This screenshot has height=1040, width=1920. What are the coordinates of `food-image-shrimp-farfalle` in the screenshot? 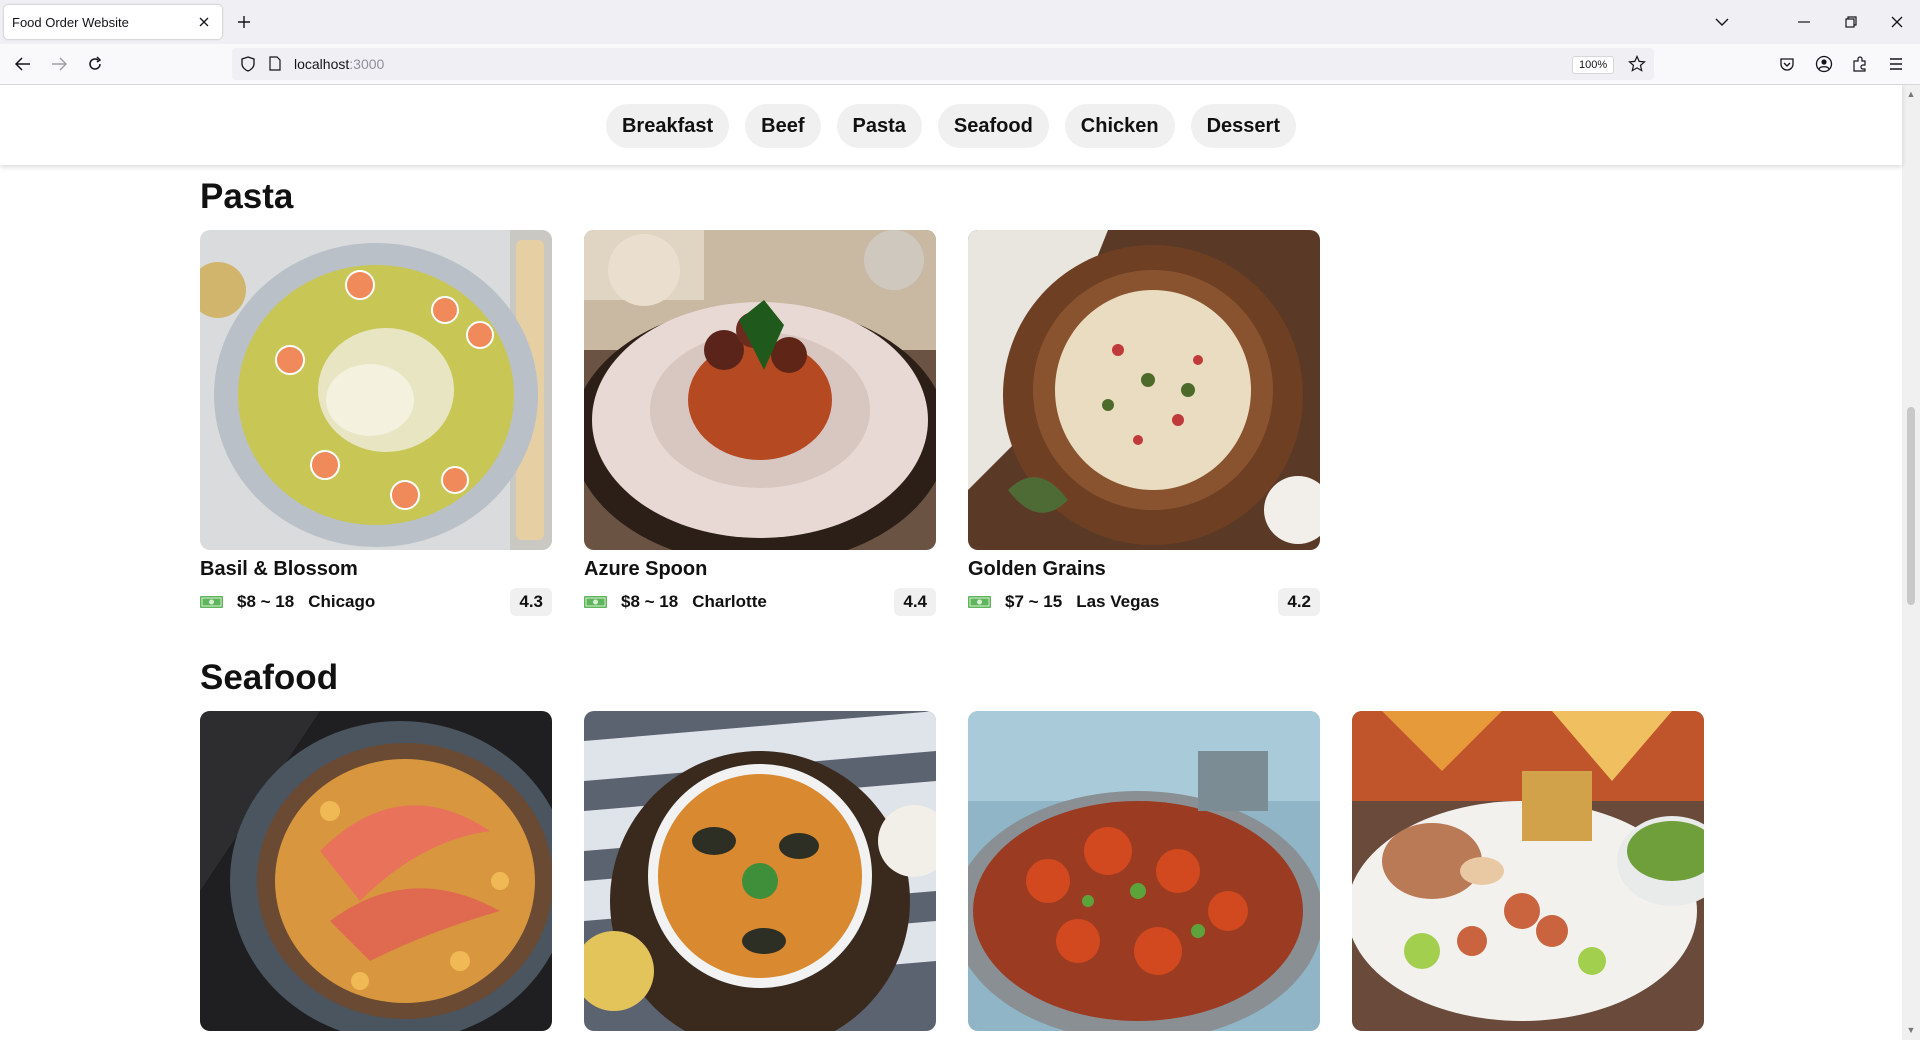 It's located at (376, 871).